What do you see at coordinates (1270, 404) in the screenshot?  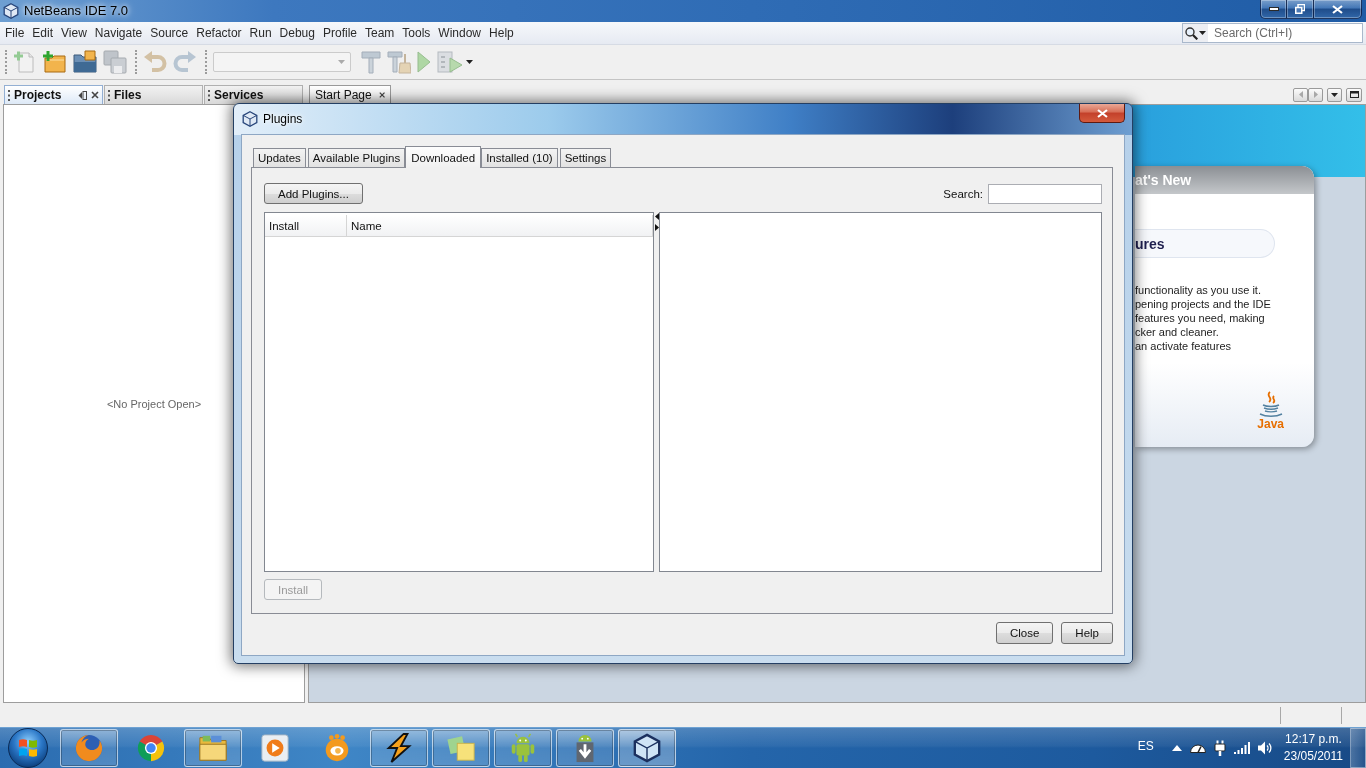 I see `coffee-cup-icon` at bounding box center [1270, 404].